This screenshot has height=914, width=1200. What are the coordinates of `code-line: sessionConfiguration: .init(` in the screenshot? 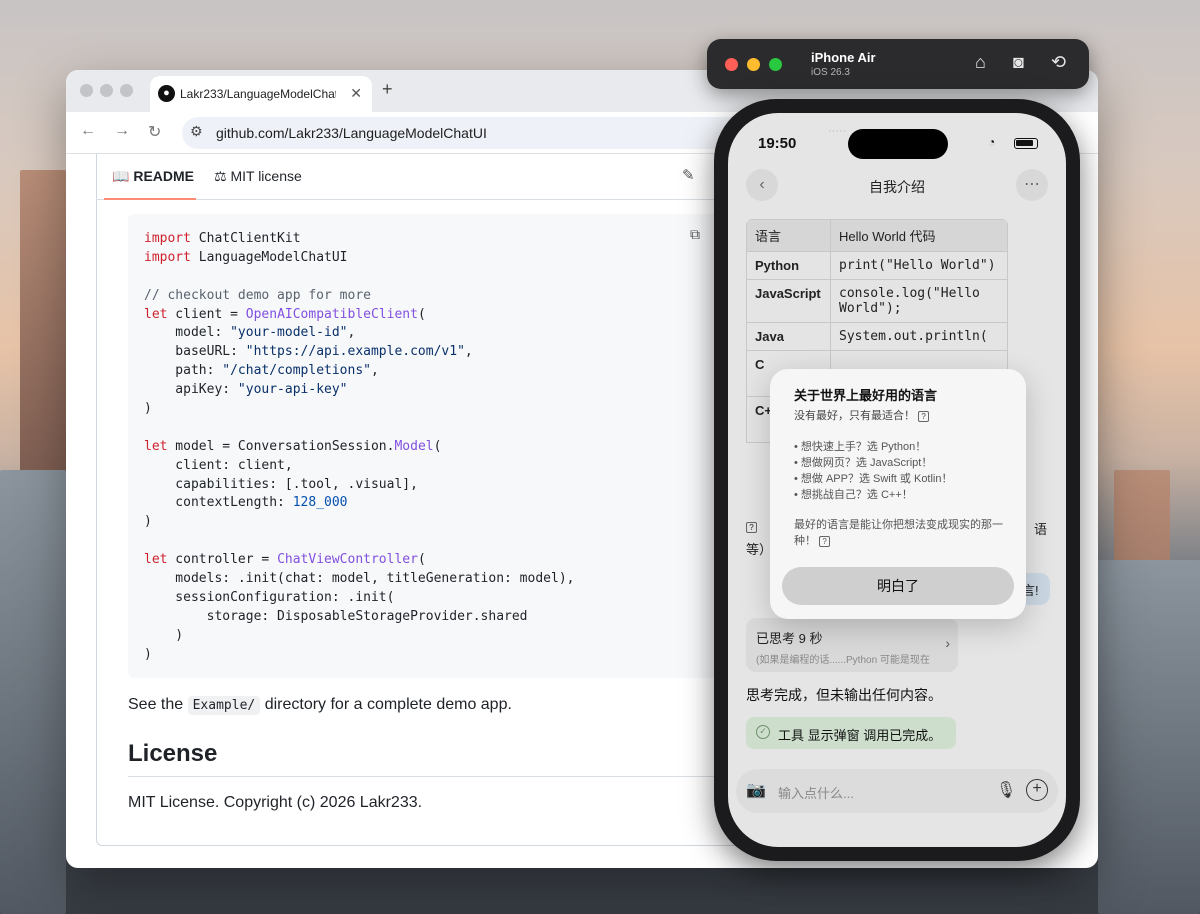 It's located at (436, 598).